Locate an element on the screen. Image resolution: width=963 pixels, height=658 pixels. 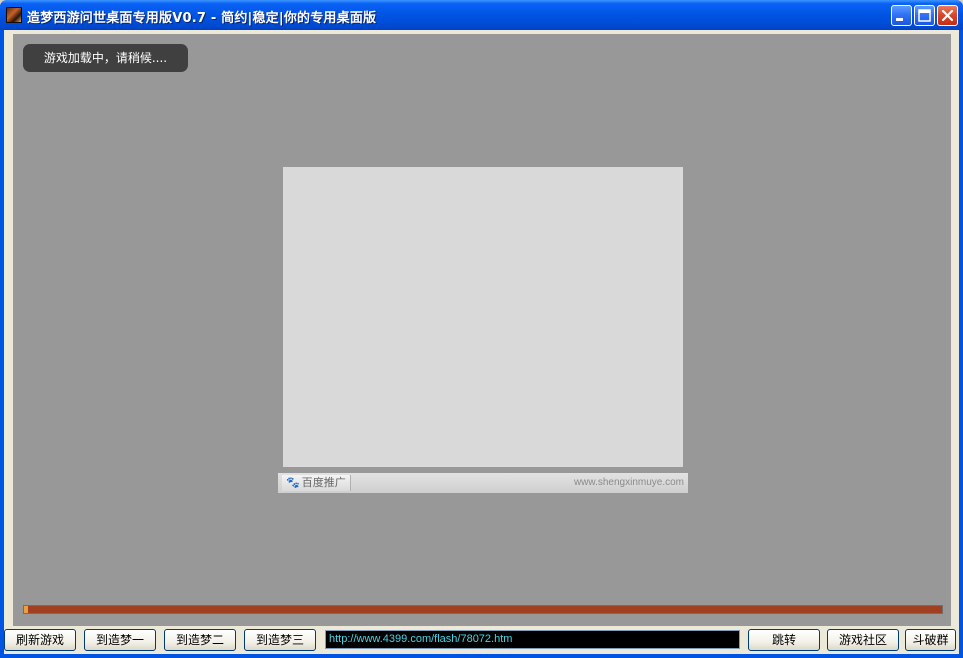
ad-logo-label: 百度推广 is located at coordinates (323, 482).